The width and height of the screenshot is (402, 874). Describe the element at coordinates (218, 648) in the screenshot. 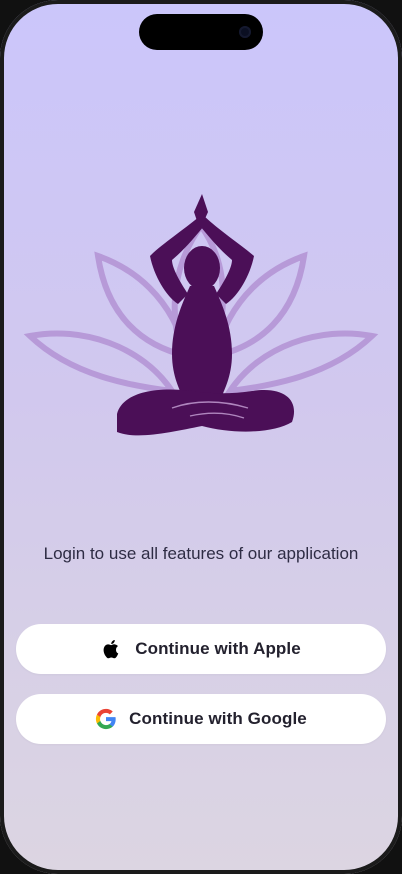

I see `apple-button-label: Continue with Apple` at that location.